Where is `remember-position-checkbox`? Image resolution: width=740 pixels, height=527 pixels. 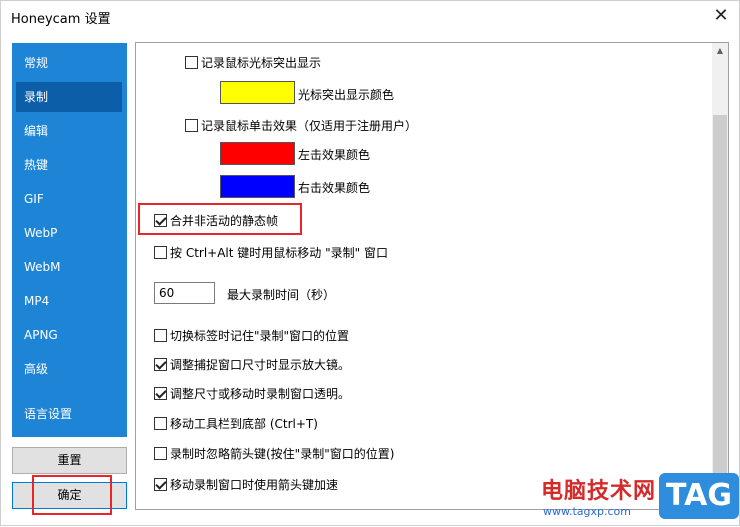 remember-position-checkbox is located at coordinates (160, 335).